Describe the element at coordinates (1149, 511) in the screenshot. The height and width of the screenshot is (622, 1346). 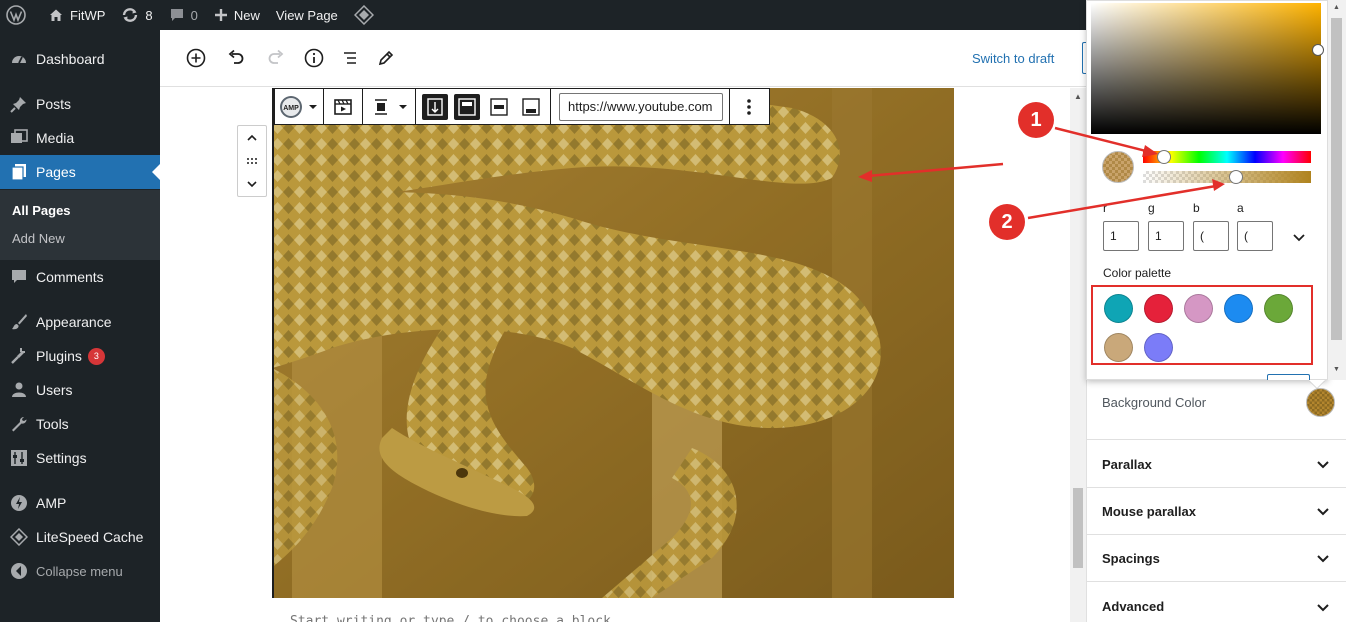
I see `panel-section-label: Mouse parallax` at that location.